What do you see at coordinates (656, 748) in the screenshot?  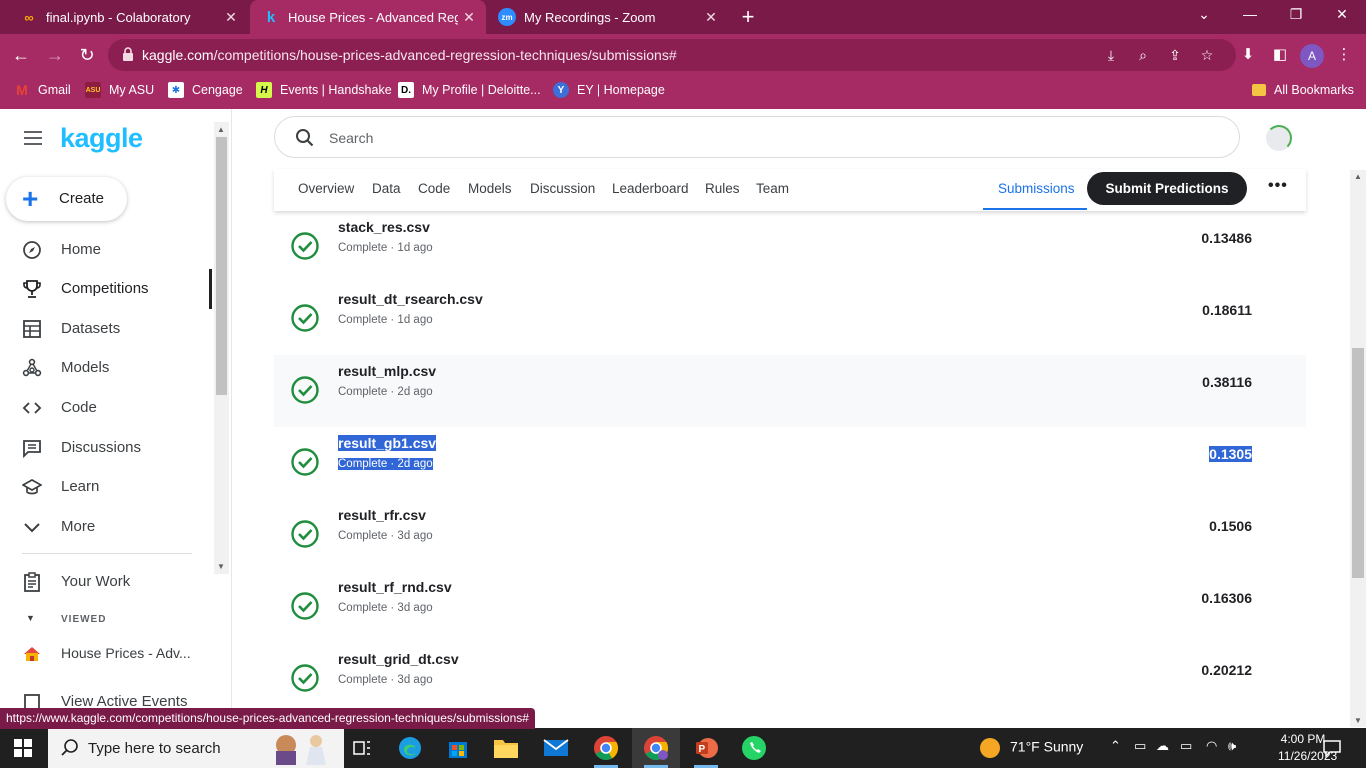 I see `chrome-profile-icon` at bounding box center [656, 748].